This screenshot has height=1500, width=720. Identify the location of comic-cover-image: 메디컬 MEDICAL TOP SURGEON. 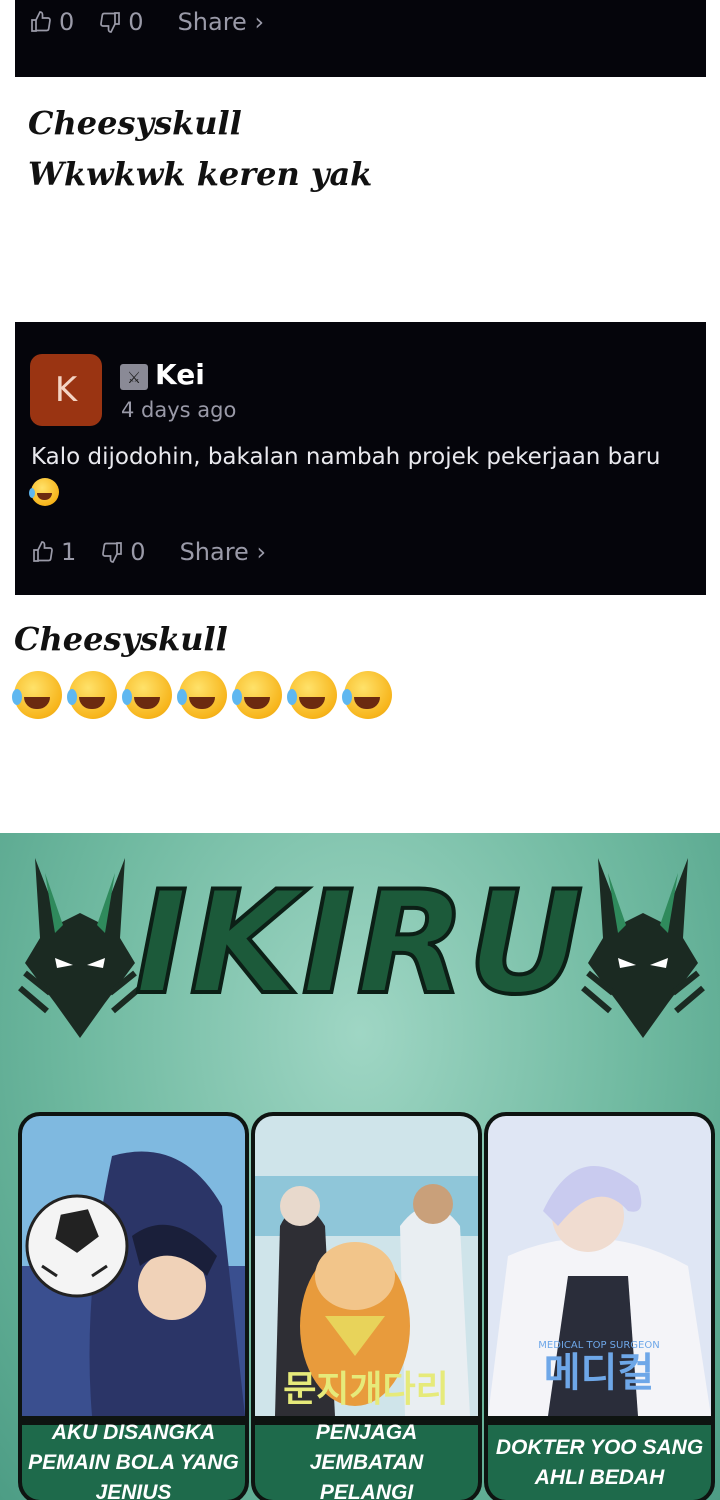
(599, 1266).